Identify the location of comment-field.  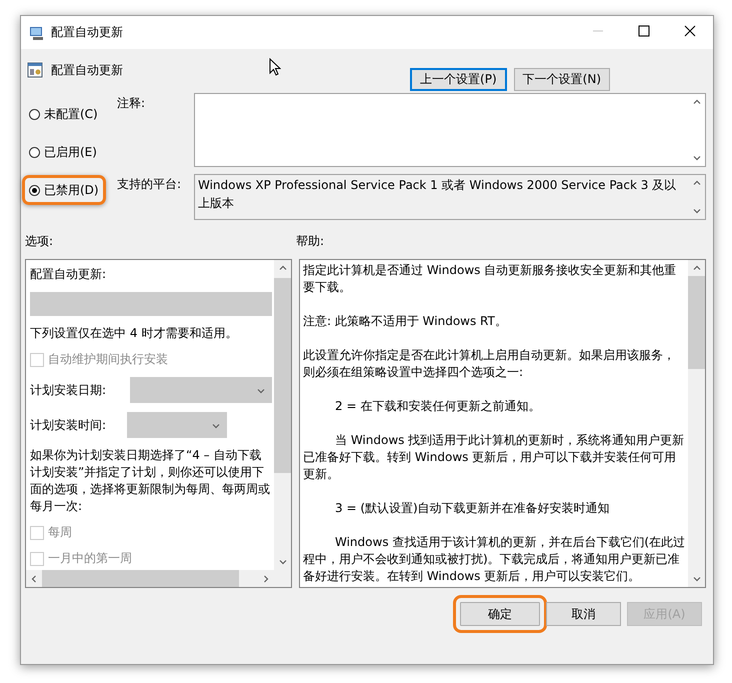
(450, 130).